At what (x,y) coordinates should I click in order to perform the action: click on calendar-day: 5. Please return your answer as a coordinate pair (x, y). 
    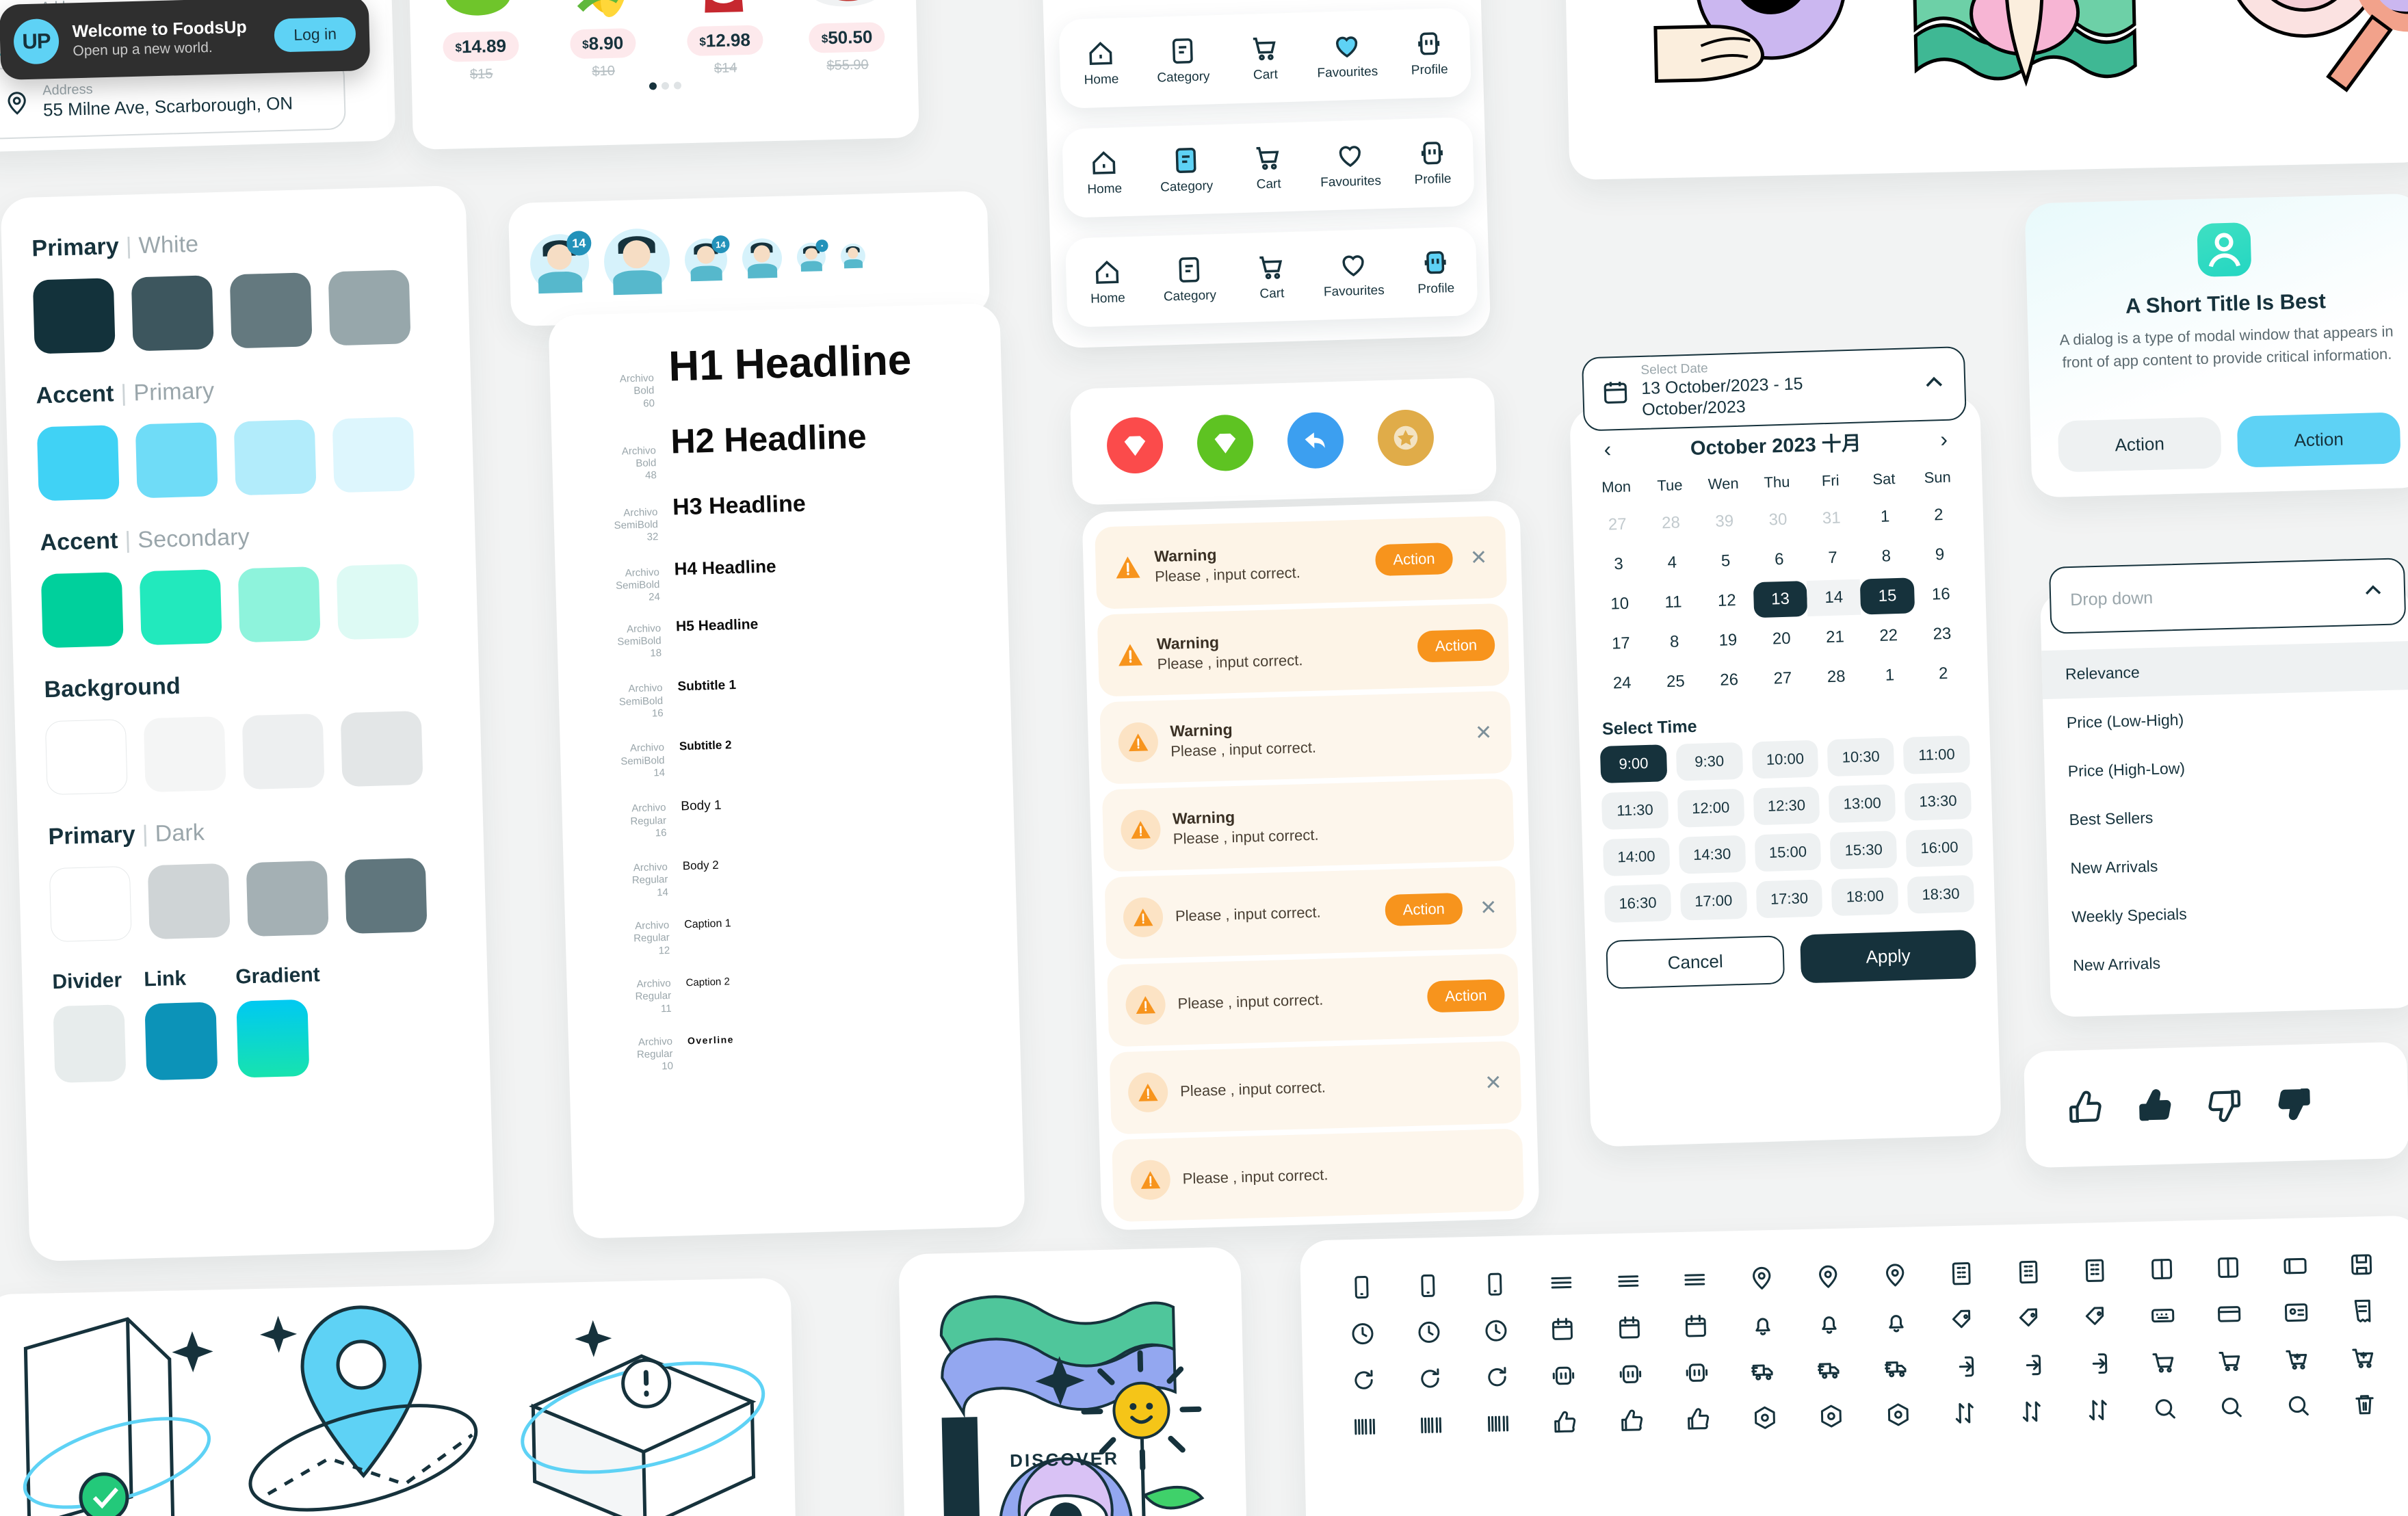
    Looking at the image, I should click on (1726, 561).